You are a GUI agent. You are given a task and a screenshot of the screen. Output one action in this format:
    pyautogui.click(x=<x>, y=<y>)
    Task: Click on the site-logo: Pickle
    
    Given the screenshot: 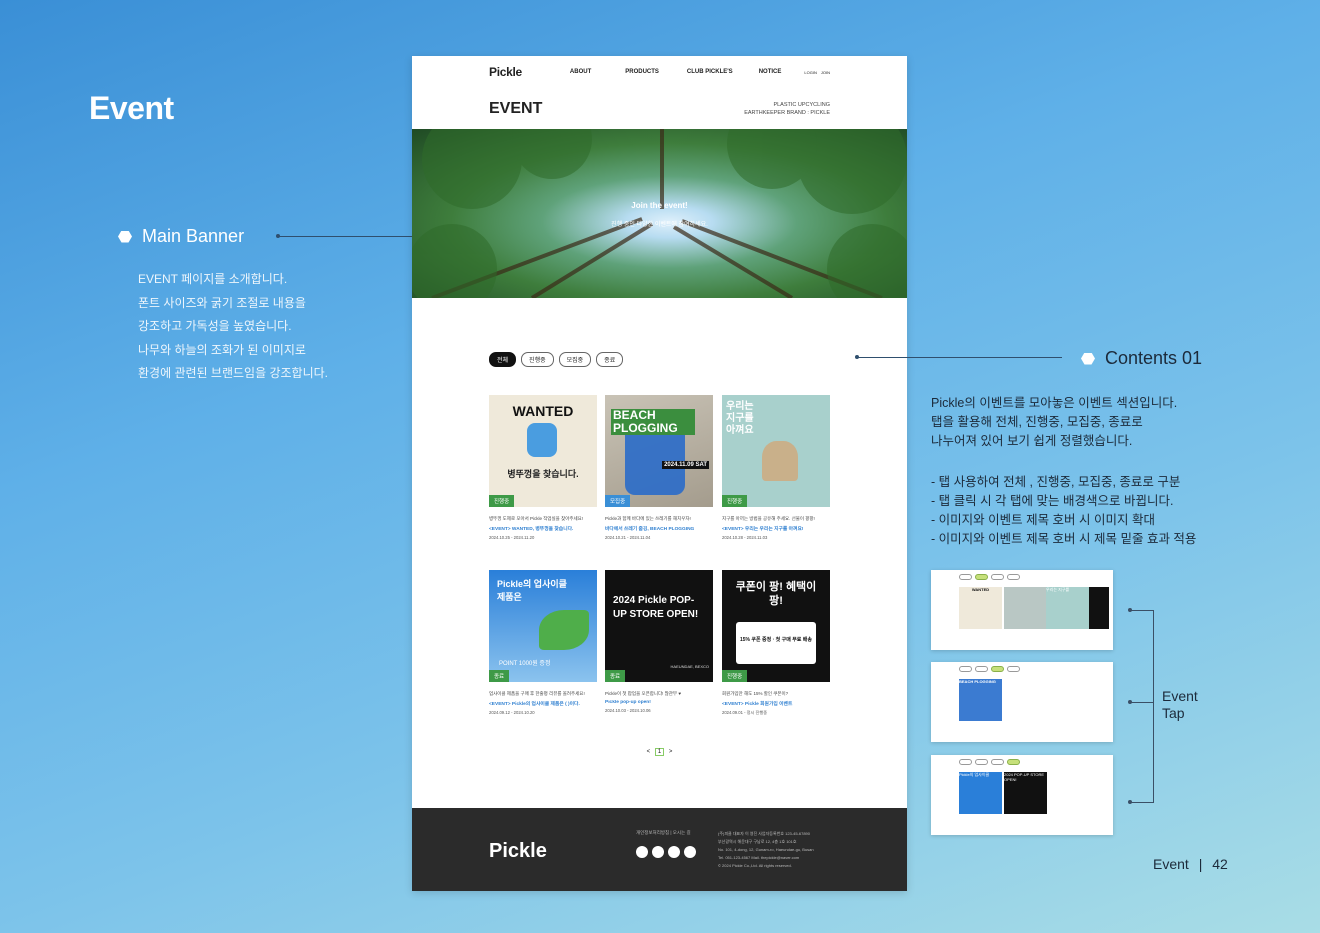 What is the action you would take?
    pyautogui.click(x=505, y=72)
    